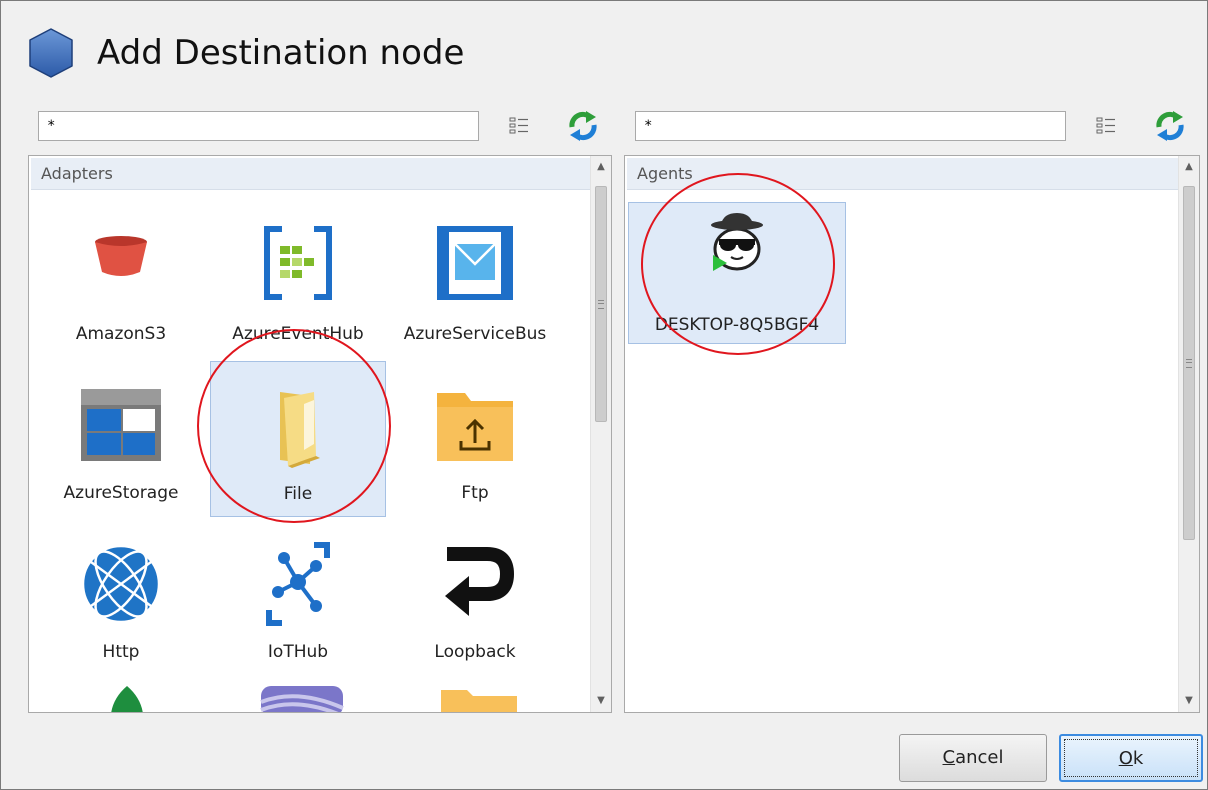  I want to click on tile-label: IoTHub, so click(298, 652).